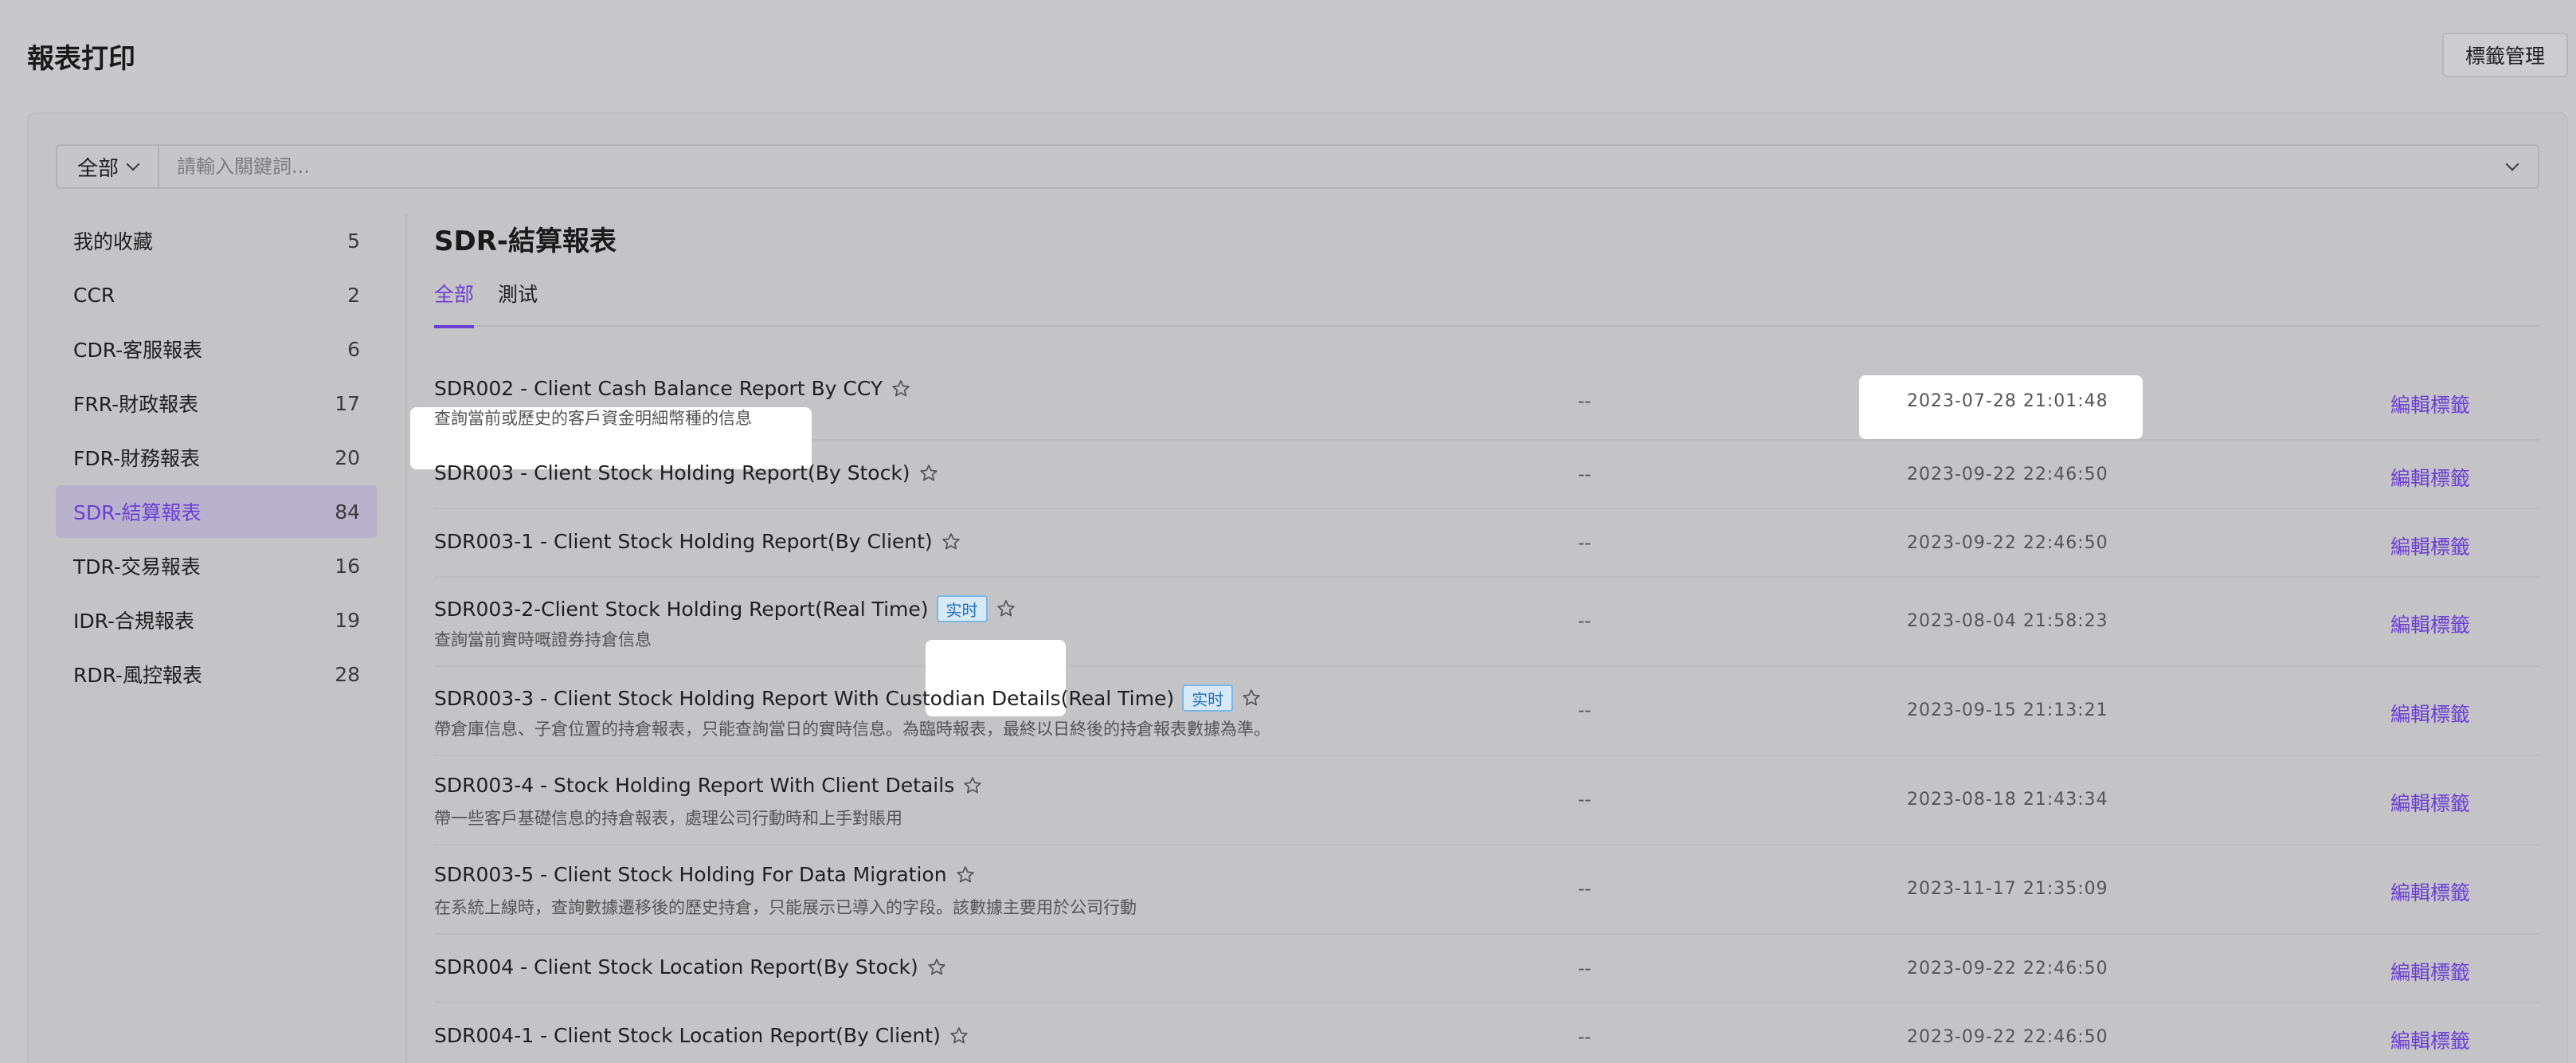 The height and width of the screenshot is (1063, 2576). What do you see at coordinates (217, 620) in the screenshot?
I see `sidebar-item-idr: IDR-合規報表 19` at bounding box center [217, 620].